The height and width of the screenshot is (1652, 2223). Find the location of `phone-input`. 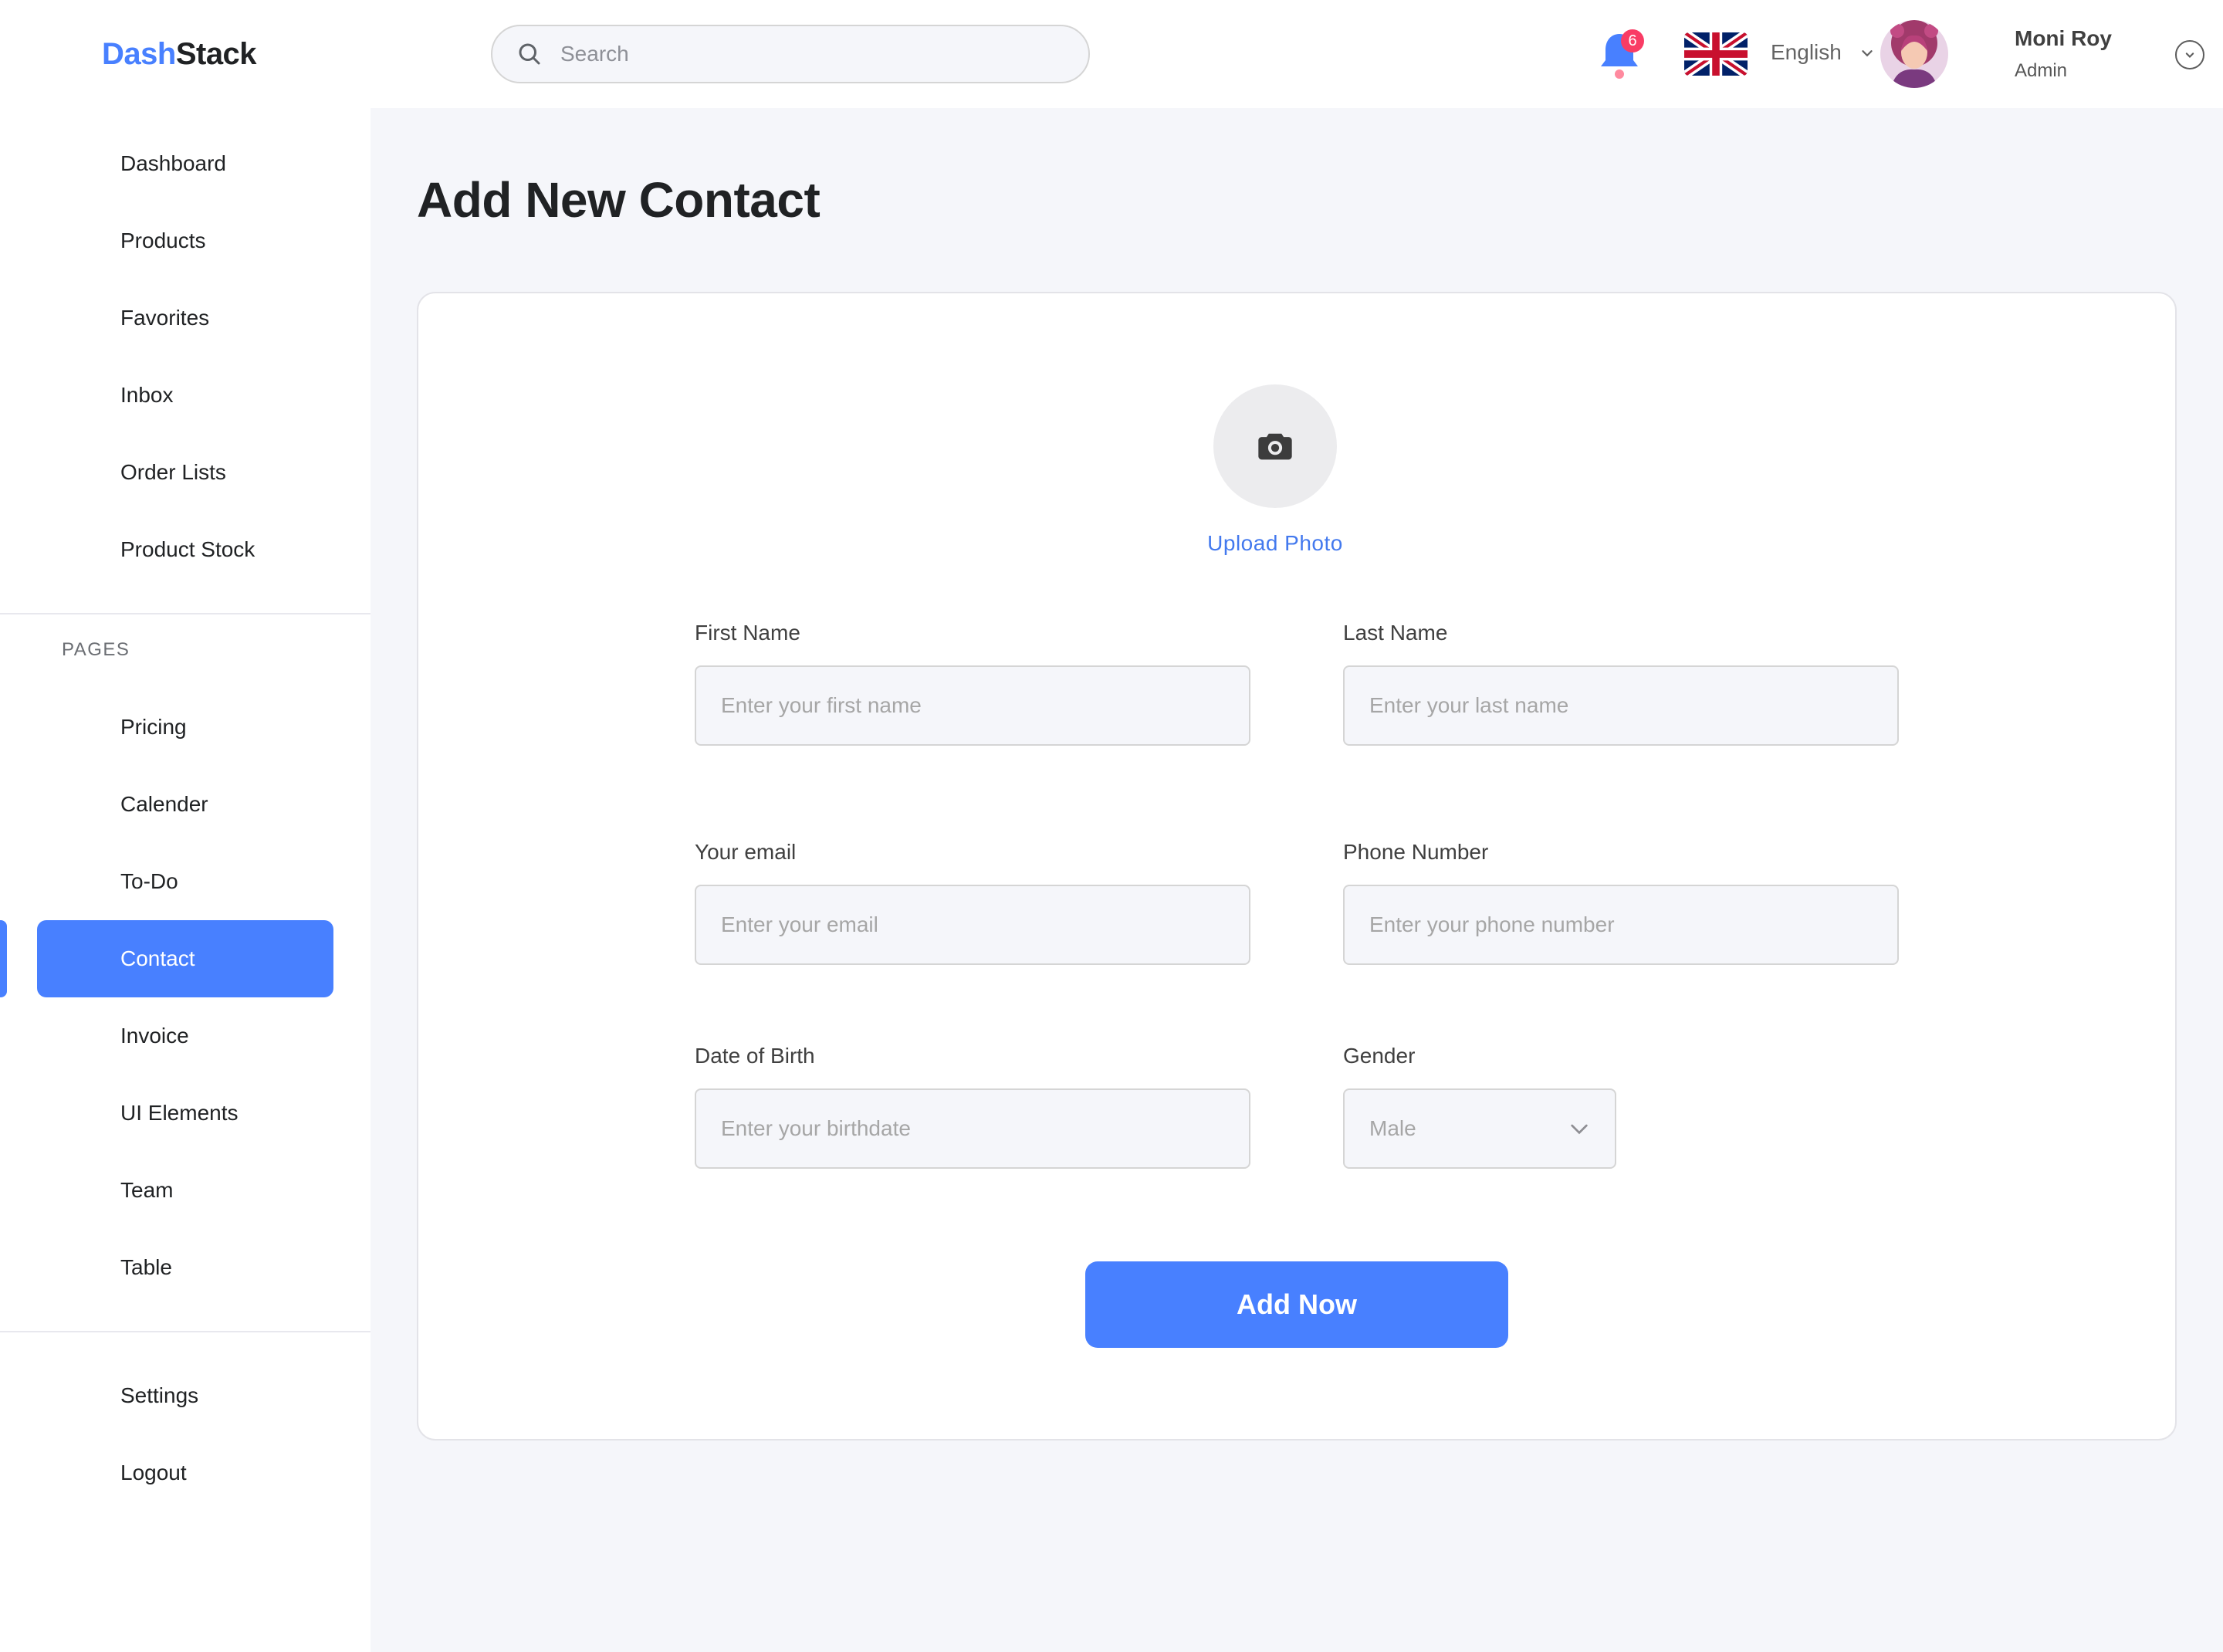

phone-input is located at coordinates (1621, 924).